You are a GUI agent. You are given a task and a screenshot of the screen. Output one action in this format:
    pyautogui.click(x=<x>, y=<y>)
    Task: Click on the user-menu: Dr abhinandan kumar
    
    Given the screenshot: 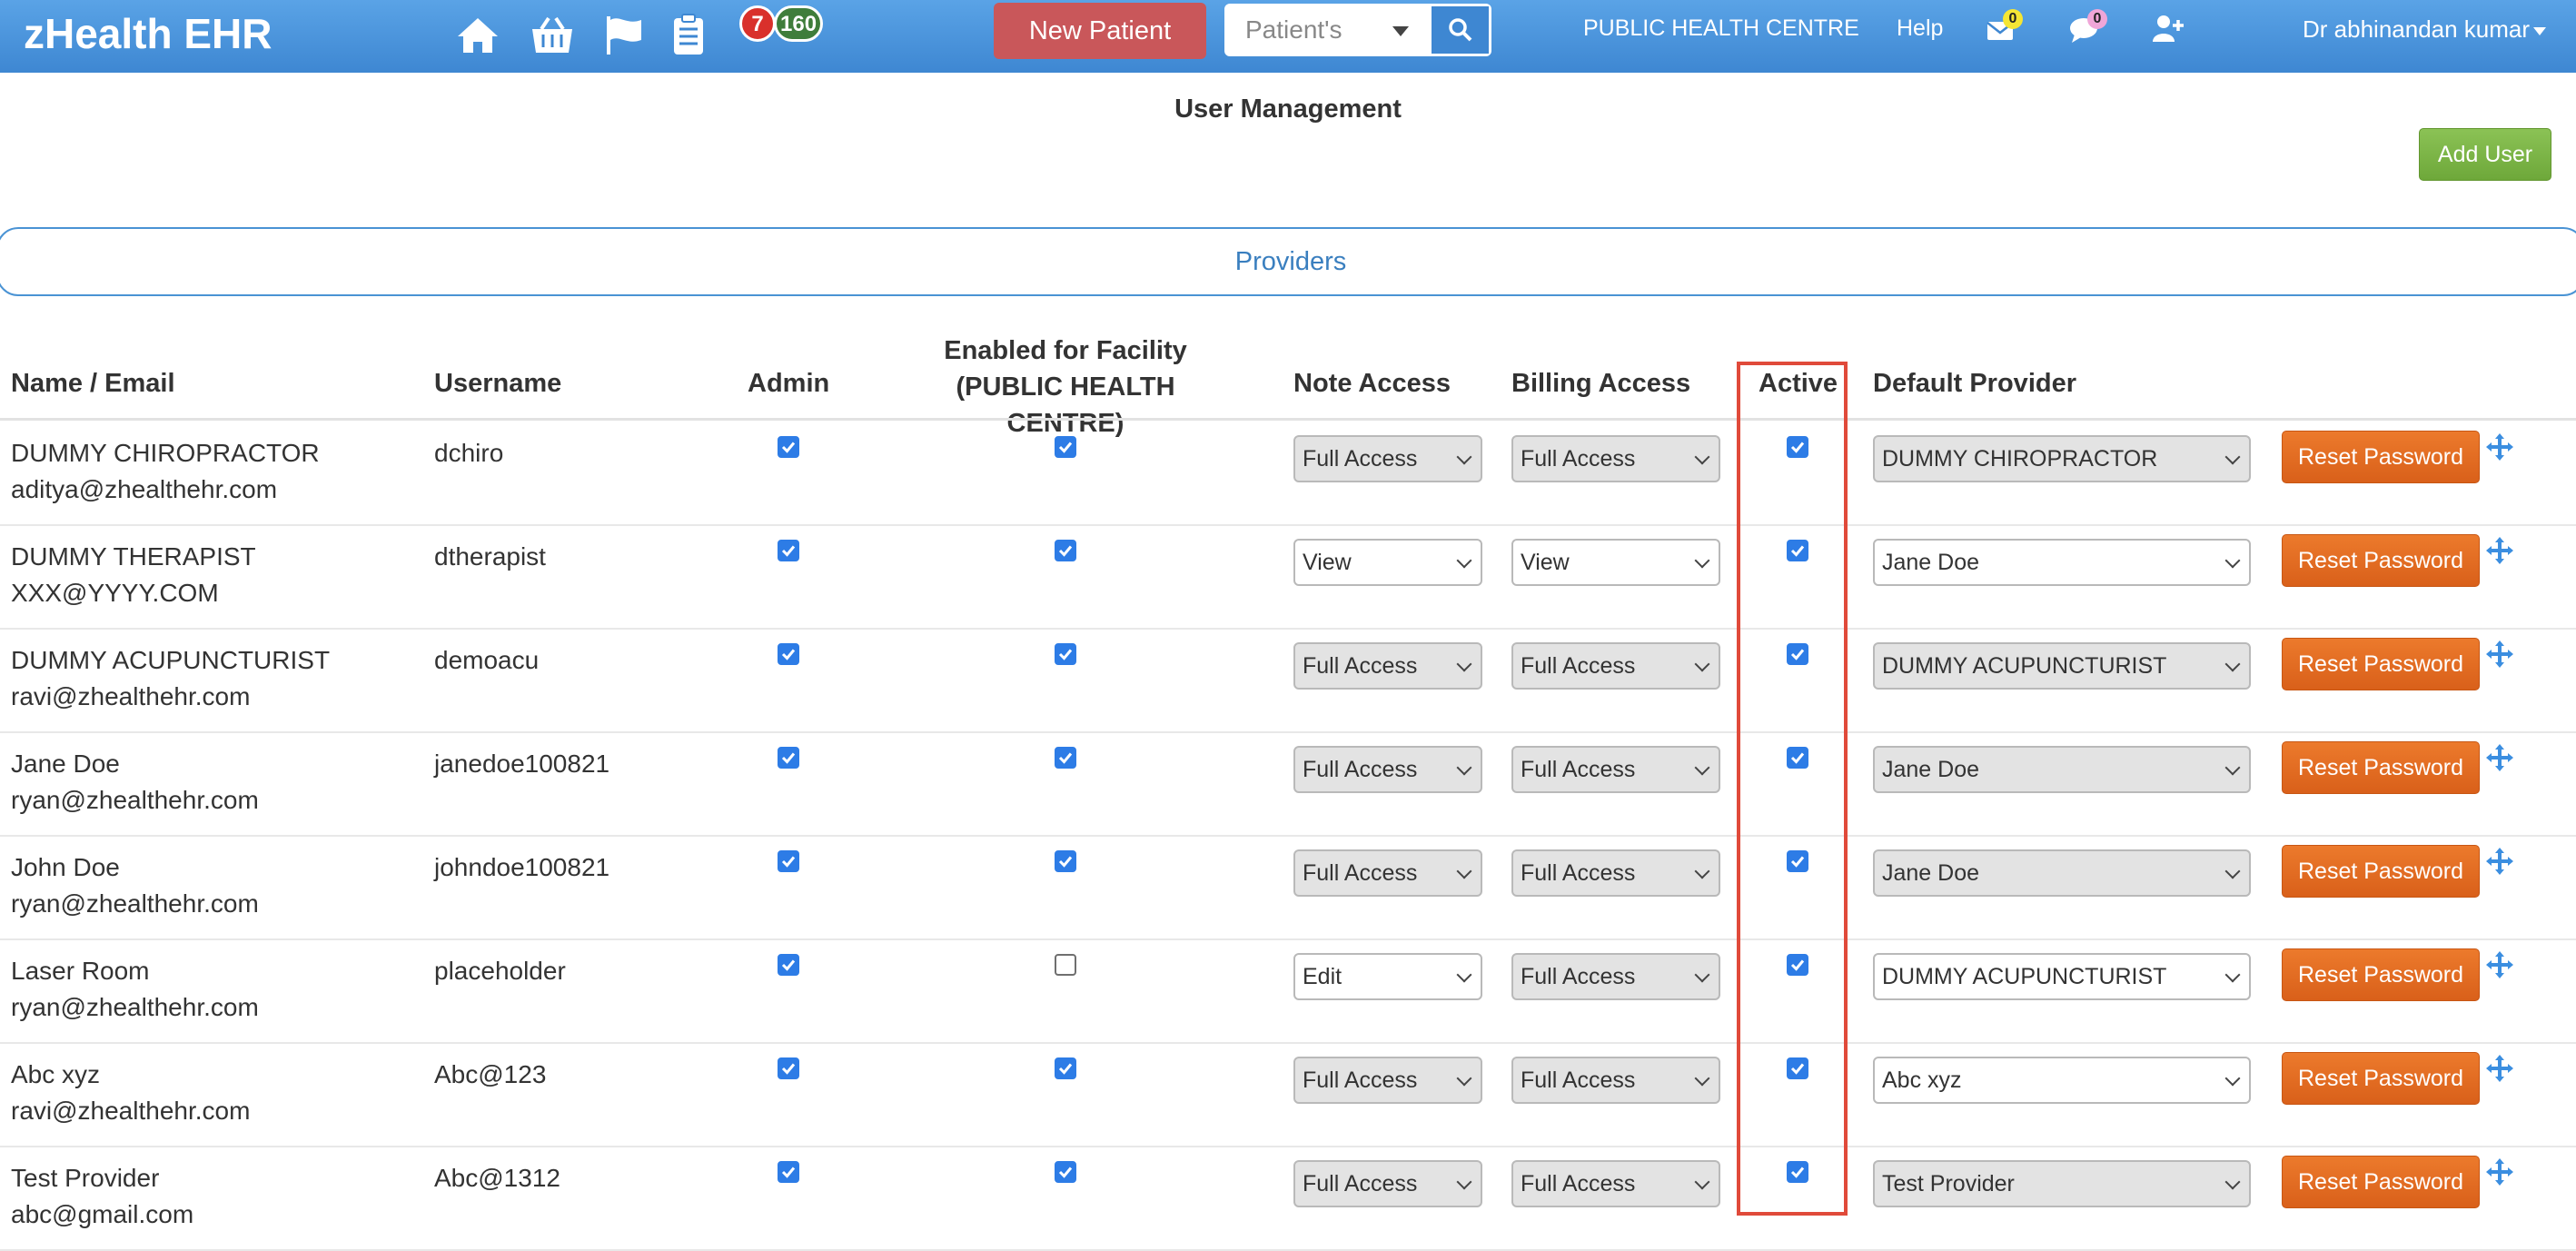 What is the action you would take?
    pyautogui.click(x=2425, y=30)
    